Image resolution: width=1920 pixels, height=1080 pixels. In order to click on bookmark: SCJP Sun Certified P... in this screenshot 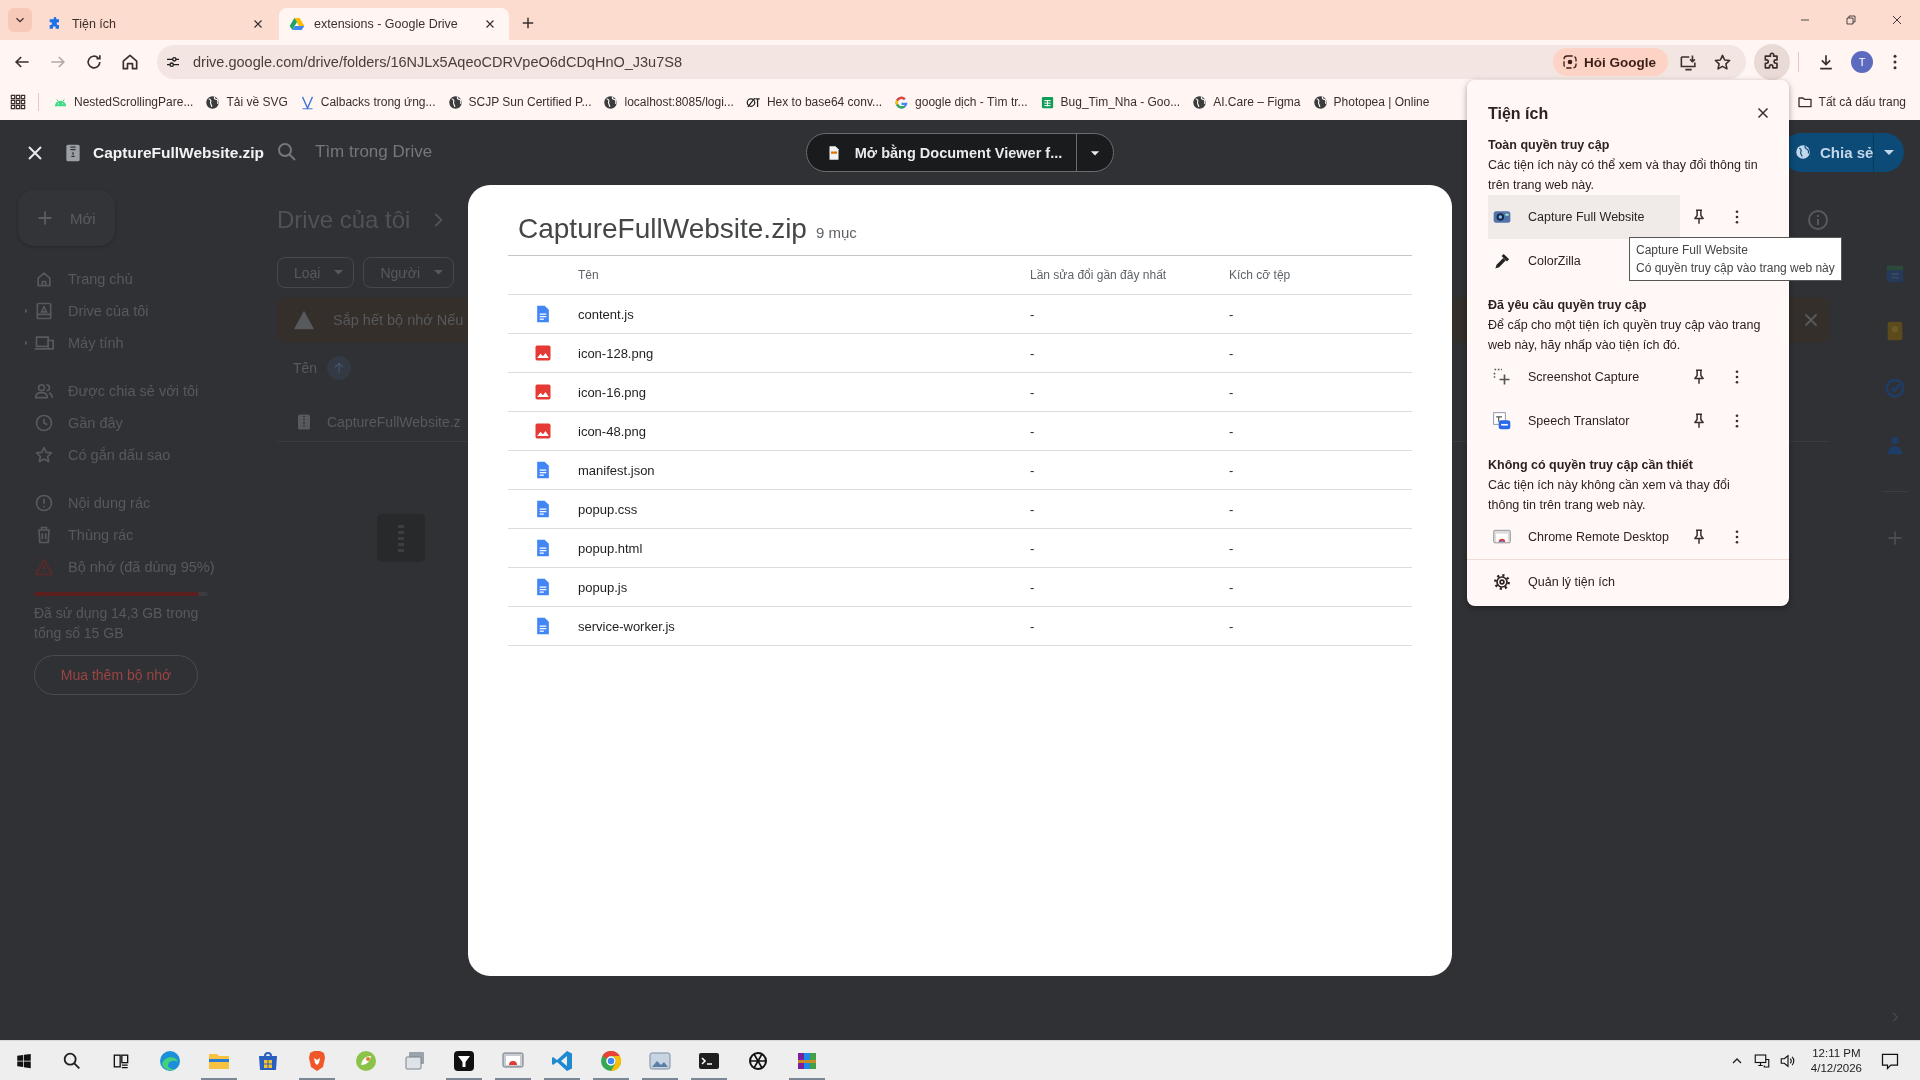, I will do `click(519, 102)`.